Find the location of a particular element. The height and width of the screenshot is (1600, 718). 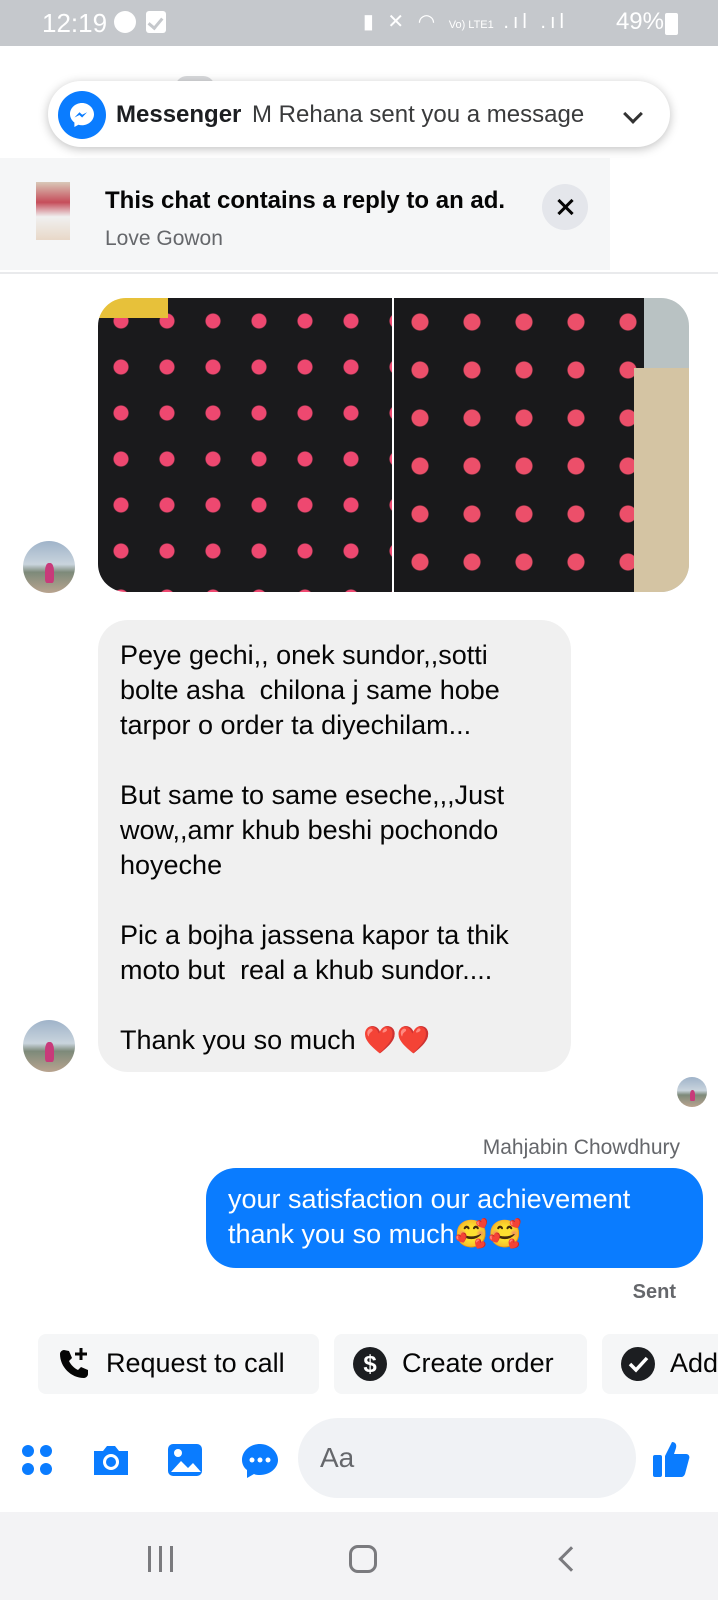

status-bar: 12:19 ▮ ✕ ◠ Vo) LTE1 .ıl .ıl 49% is located at coordinates (359, 23).